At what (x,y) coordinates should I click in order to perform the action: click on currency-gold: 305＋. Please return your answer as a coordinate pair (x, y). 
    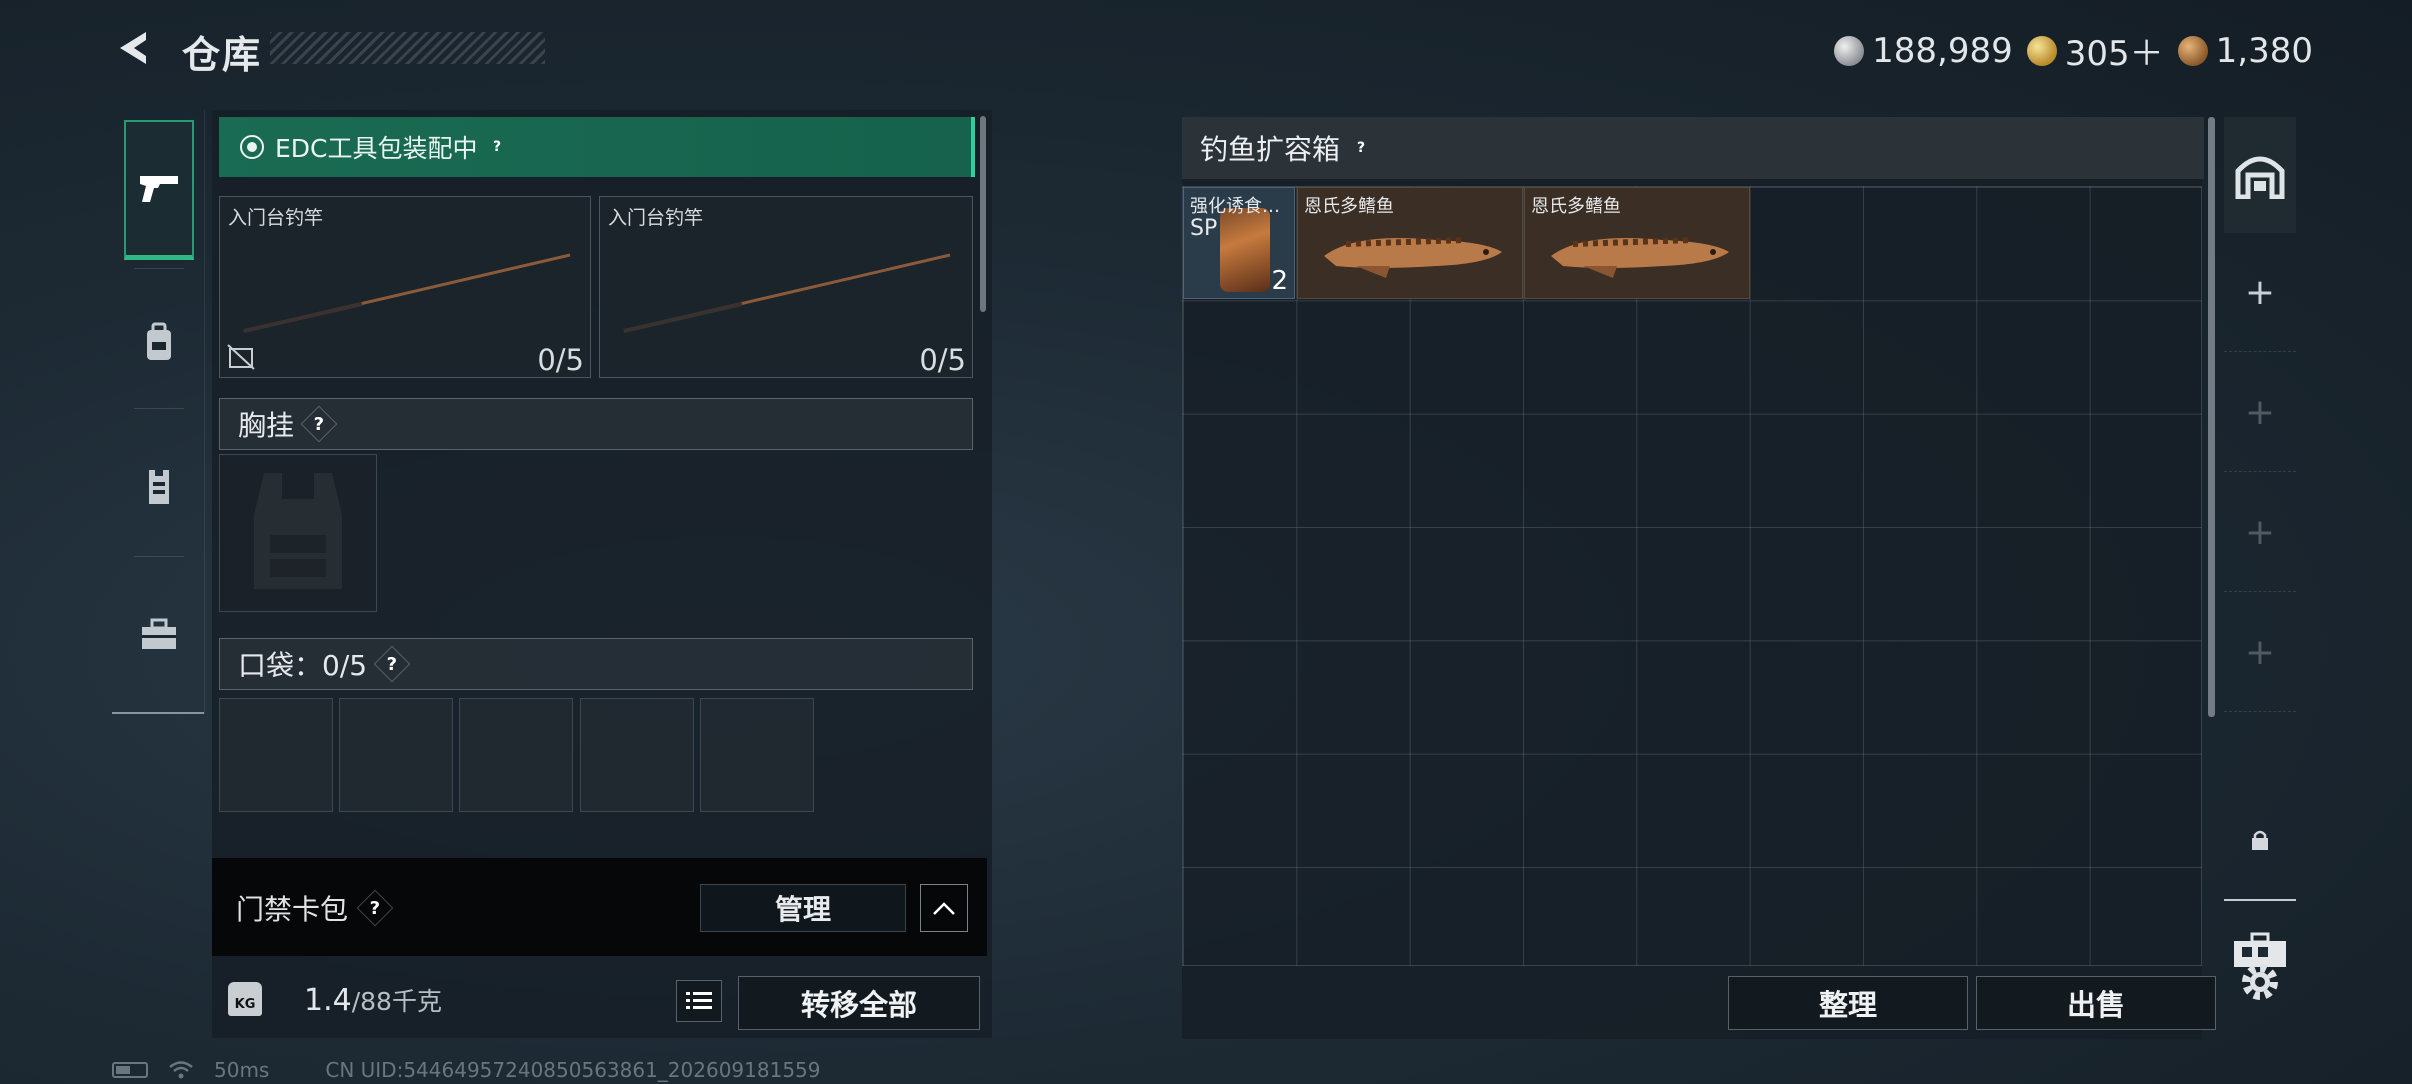
    Looking at the image, I should click on (2095, 50).